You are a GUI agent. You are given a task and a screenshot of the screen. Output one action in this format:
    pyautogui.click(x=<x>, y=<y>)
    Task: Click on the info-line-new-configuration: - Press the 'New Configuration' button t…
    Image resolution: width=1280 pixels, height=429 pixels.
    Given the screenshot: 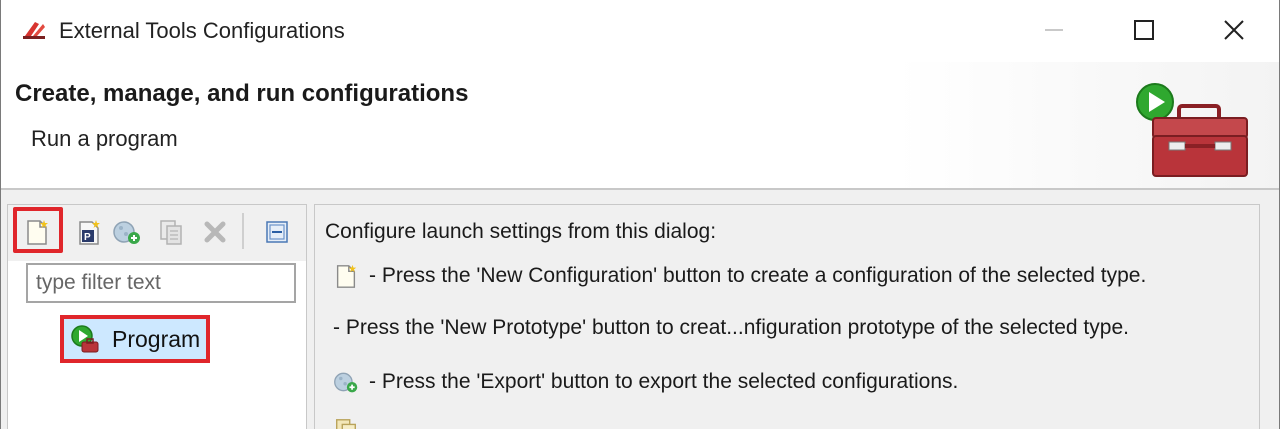 What is the action you would take?
    pyautogui.click(x=739, y=276)
    